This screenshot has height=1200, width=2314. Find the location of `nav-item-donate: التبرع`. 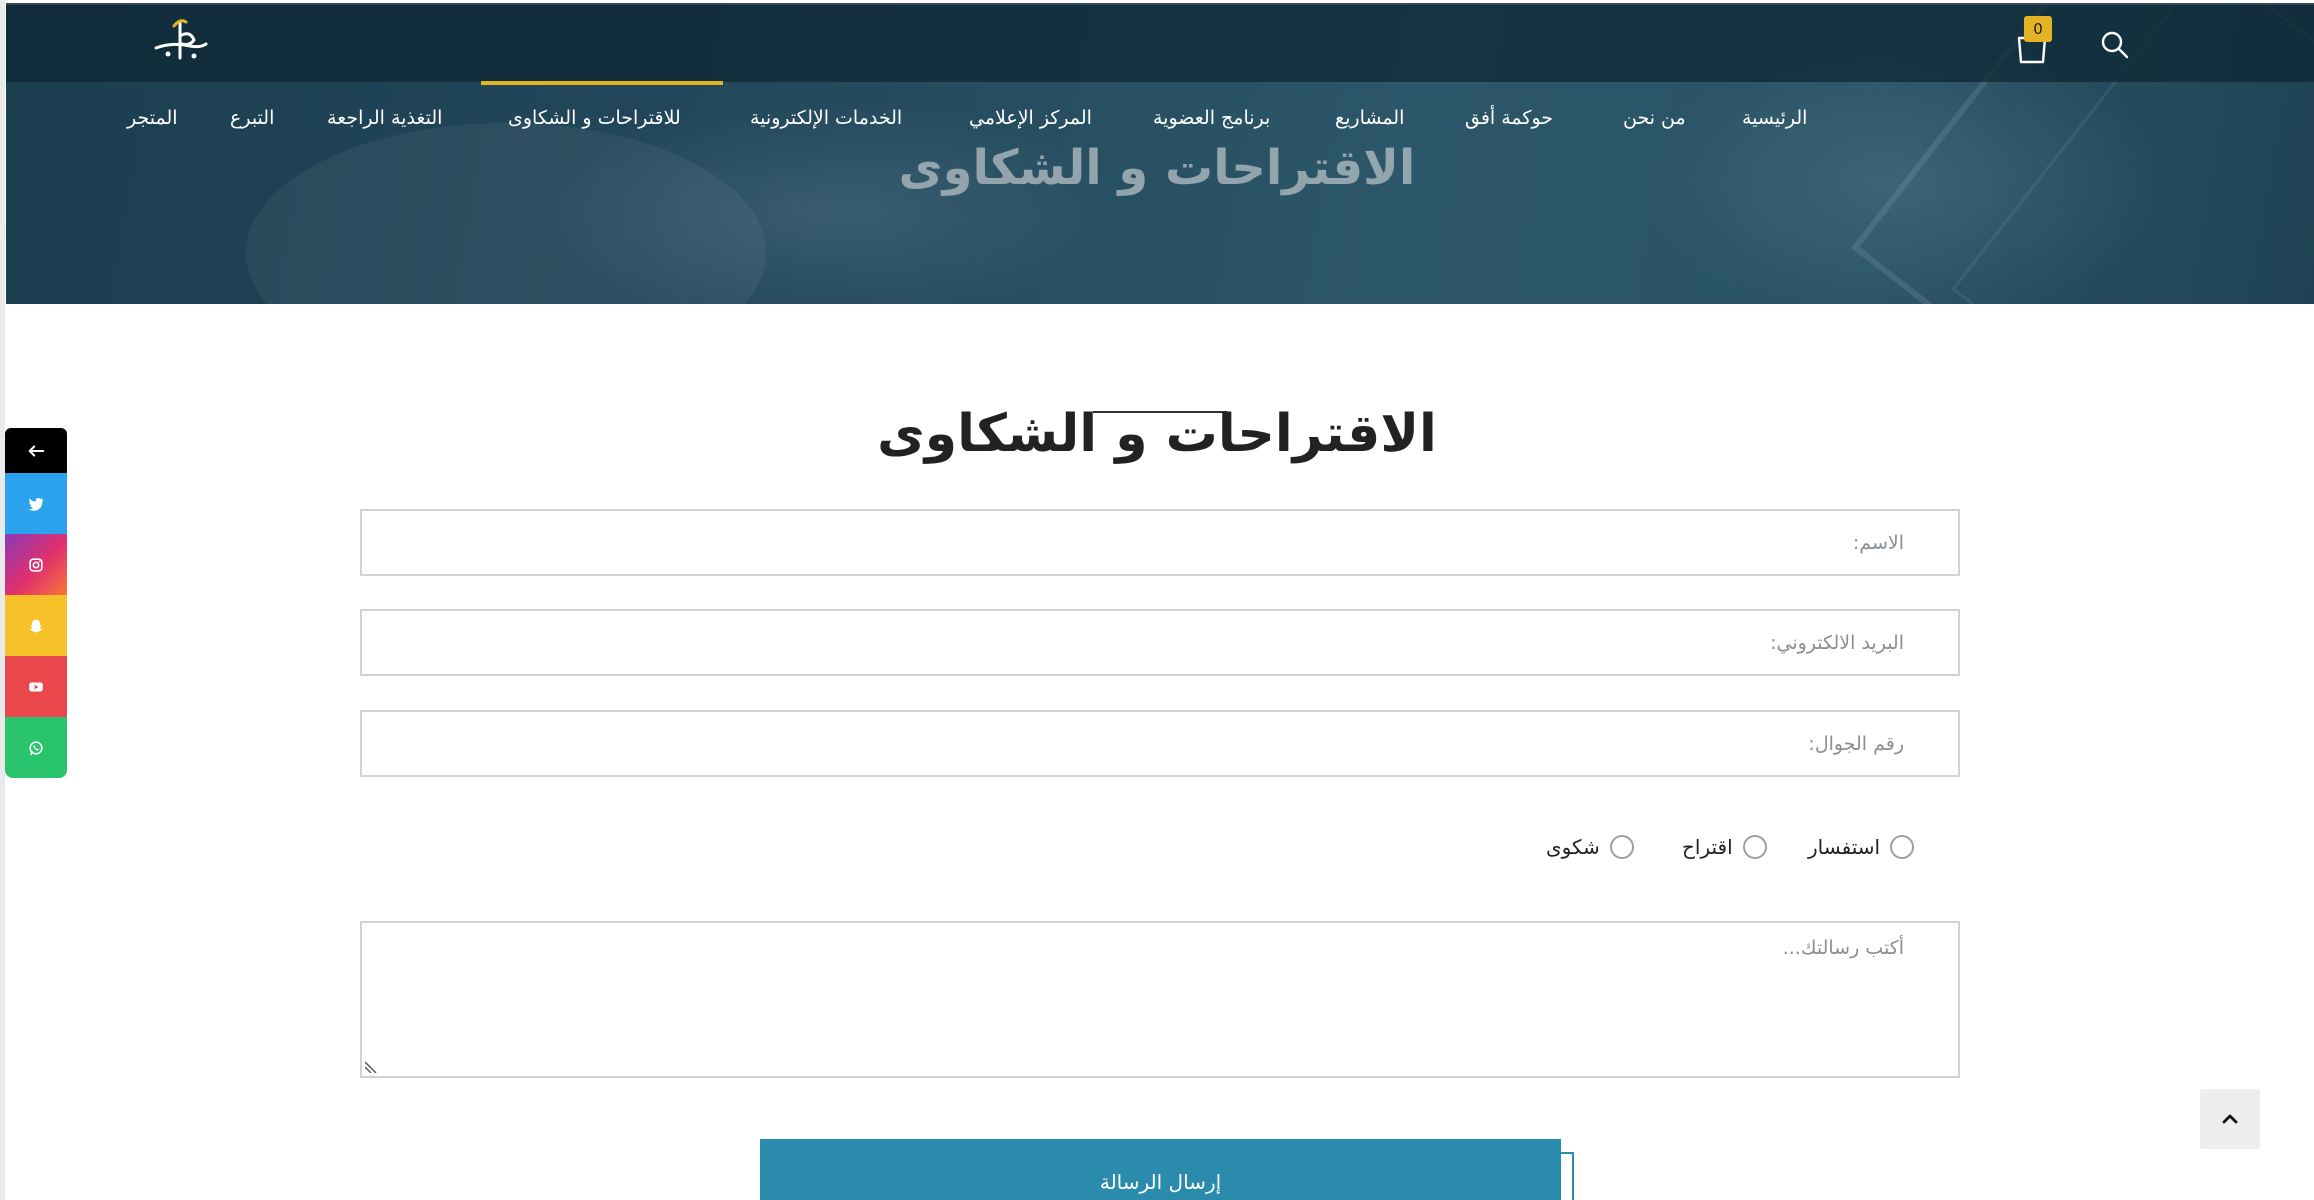

nav-item-donate: التبرع is located at coordinates (252, 118).